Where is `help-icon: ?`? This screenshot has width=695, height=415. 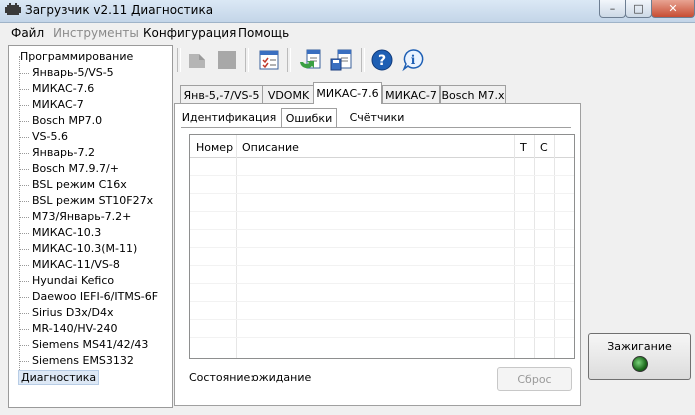 help-icon: ? is located at coordinates (382, 60).